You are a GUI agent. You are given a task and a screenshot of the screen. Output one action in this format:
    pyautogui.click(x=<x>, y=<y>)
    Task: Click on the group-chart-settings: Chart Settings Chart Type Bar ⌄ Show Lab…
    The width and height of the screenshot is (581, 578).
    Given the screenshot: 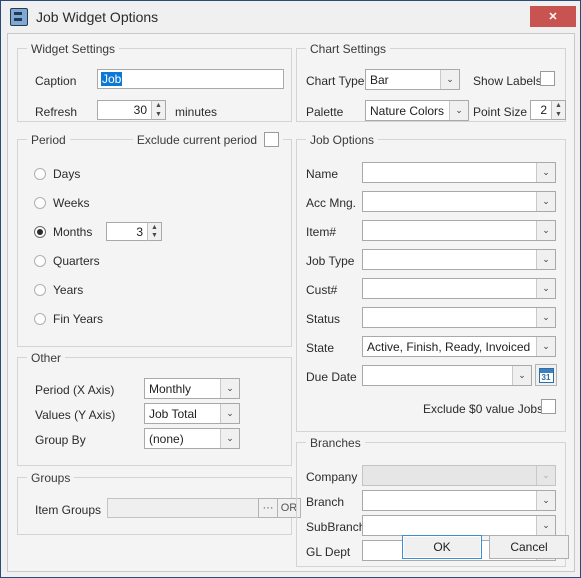 What is the action you would take?
    pyautogui.click(x=431, y=82)
    